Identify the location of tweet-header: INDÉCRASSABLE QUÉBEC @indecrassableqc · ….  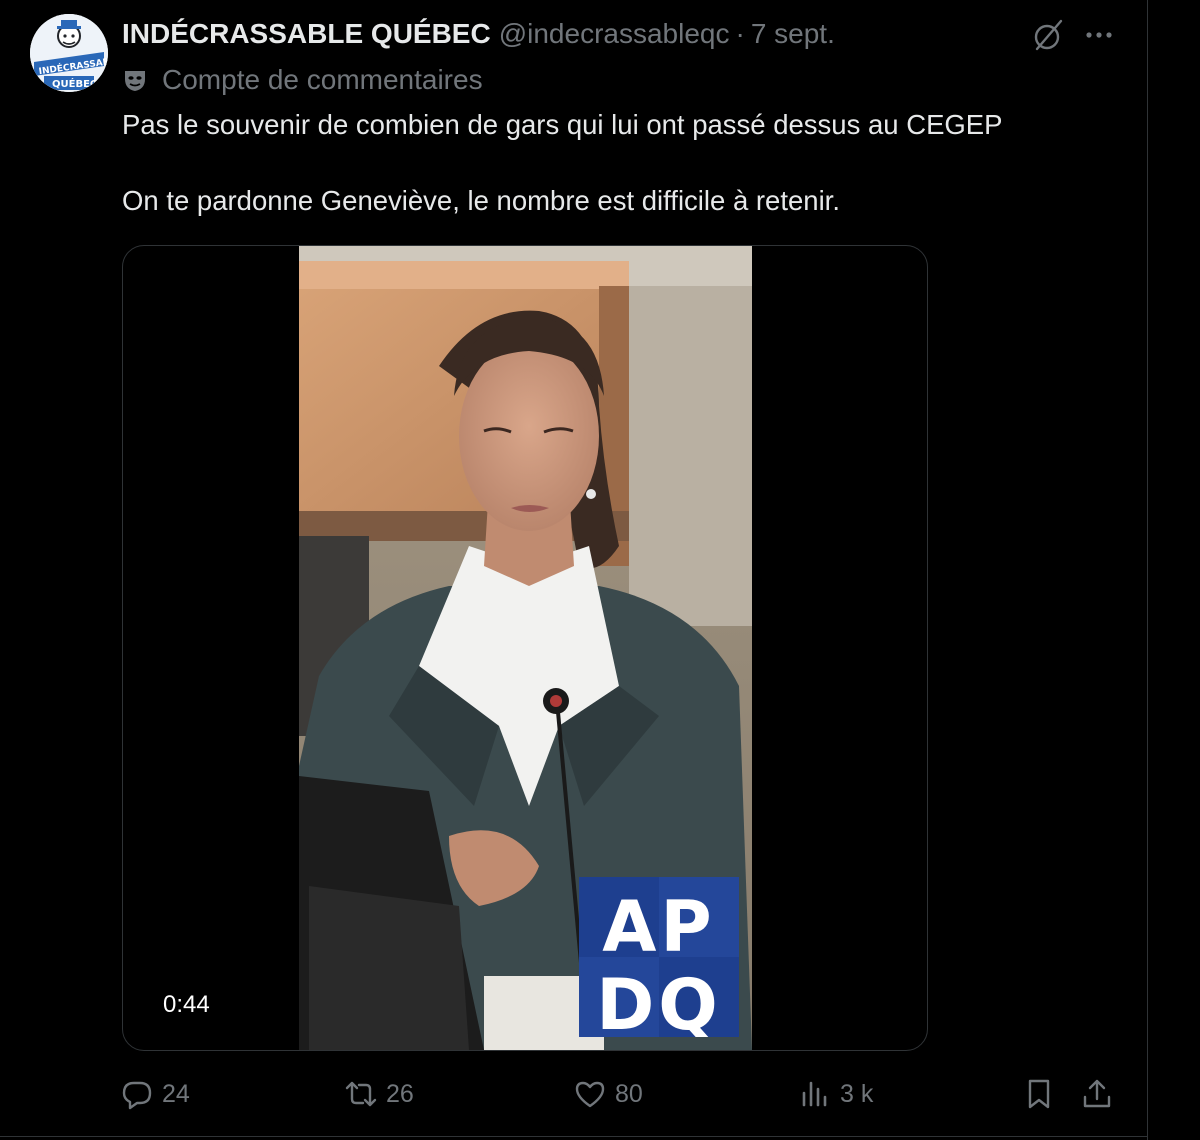
(478, 34).